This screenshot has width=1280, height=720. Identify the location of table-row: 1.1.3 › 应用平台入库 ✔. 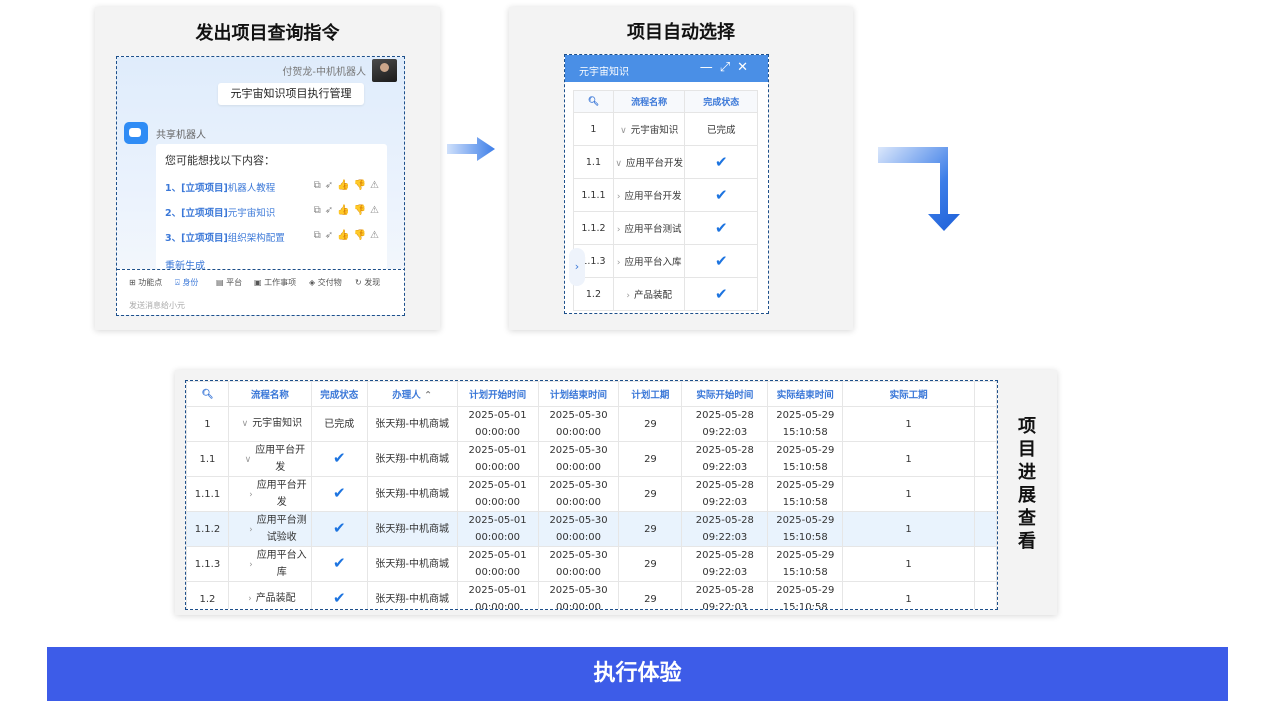
(665, 261).